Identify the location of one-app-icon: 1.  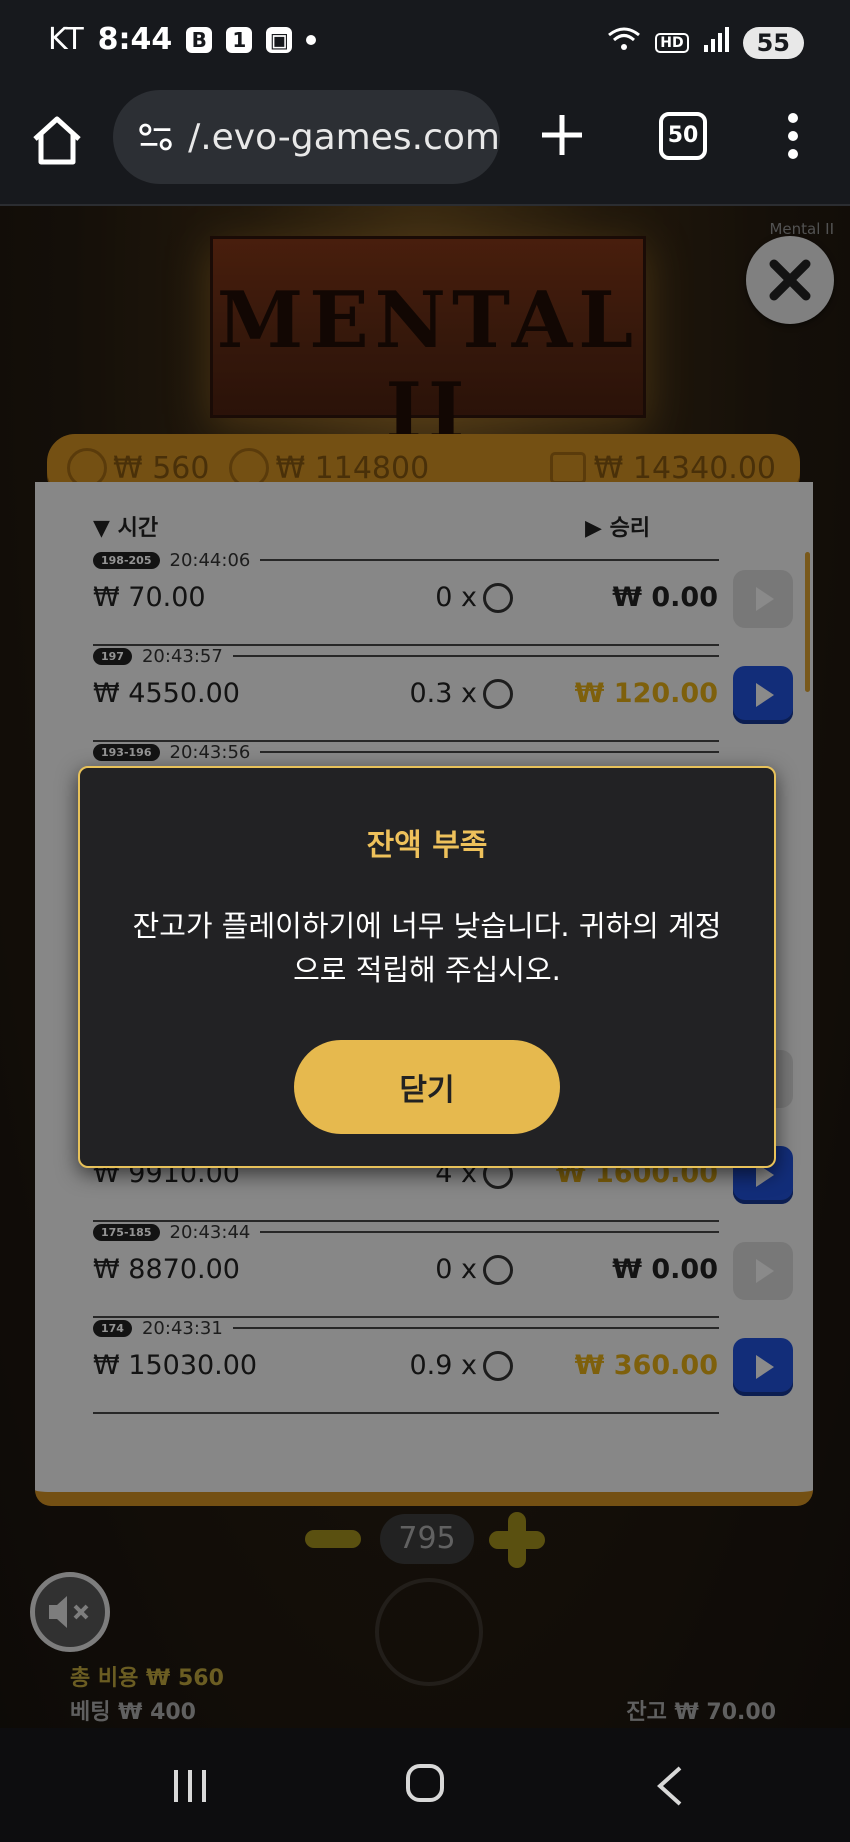
(239, 39).